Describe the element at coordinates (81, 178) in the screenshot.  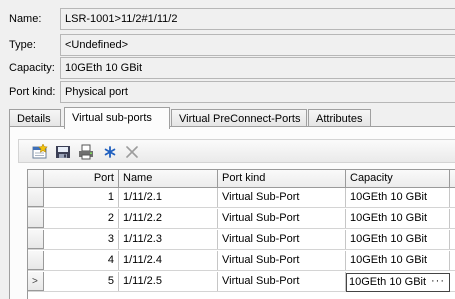
I see `column-header-port: Port` at that location.